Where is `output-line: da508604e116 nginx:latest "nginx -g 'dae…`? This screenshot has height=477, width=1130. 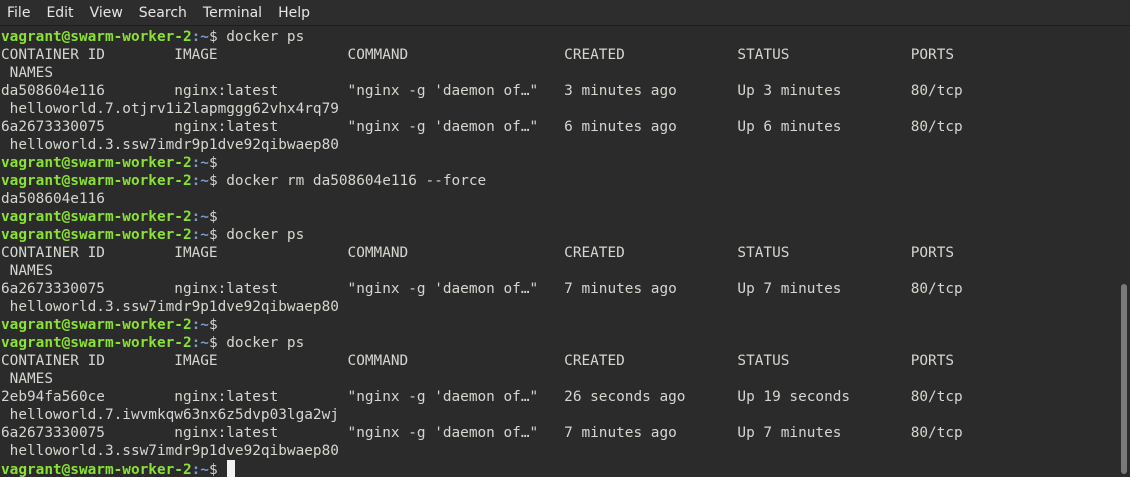 output-line: da508604e116 nginx:latest "nginx -g 'dae… is located at coordinates (482, 91).